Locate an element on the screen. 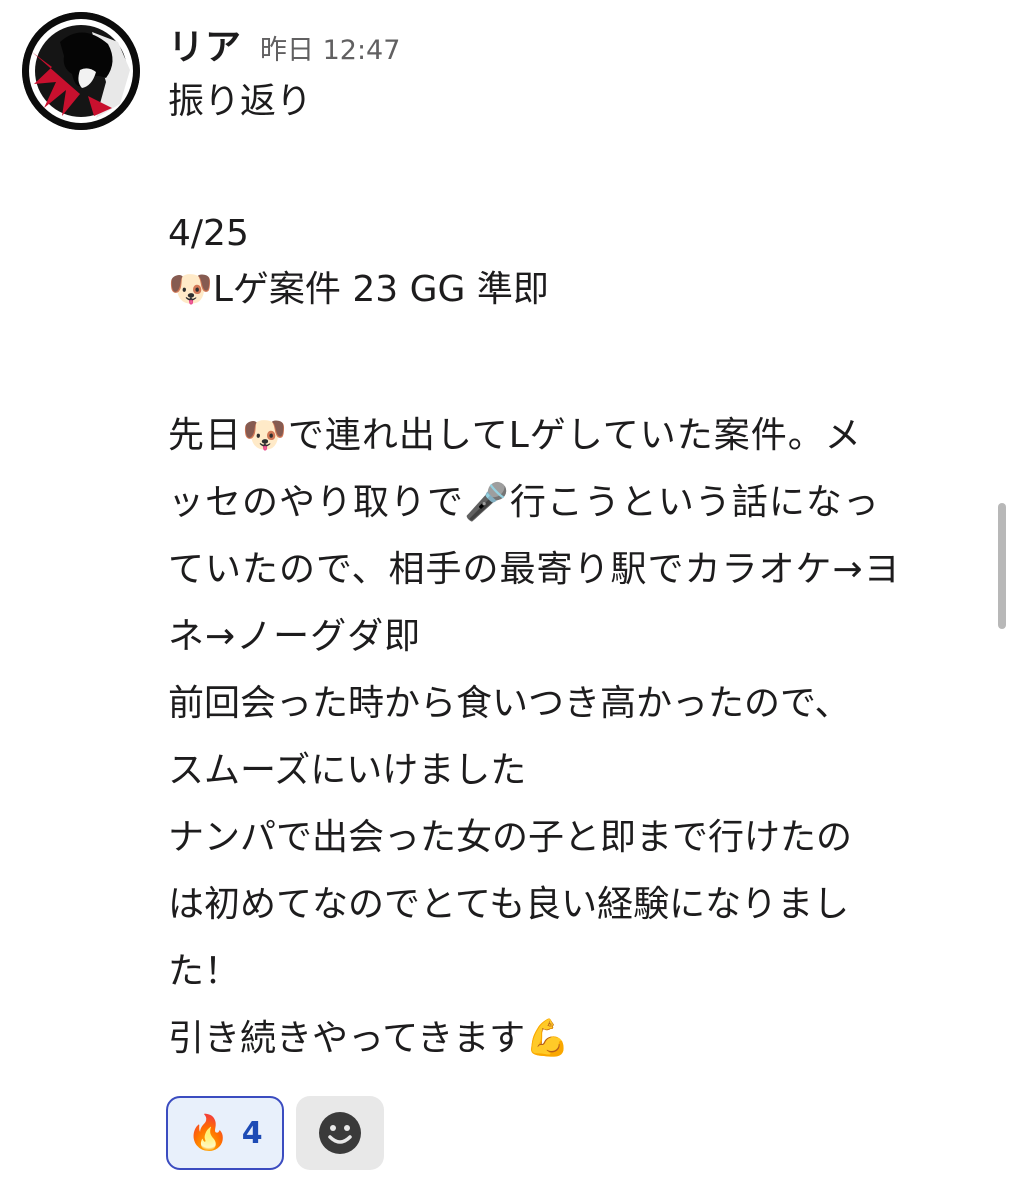 Image resolution: width=1014 pixels, height=1200 pixels. reaction-fire: 🔥 4 is located at coordinates (225, 1133).